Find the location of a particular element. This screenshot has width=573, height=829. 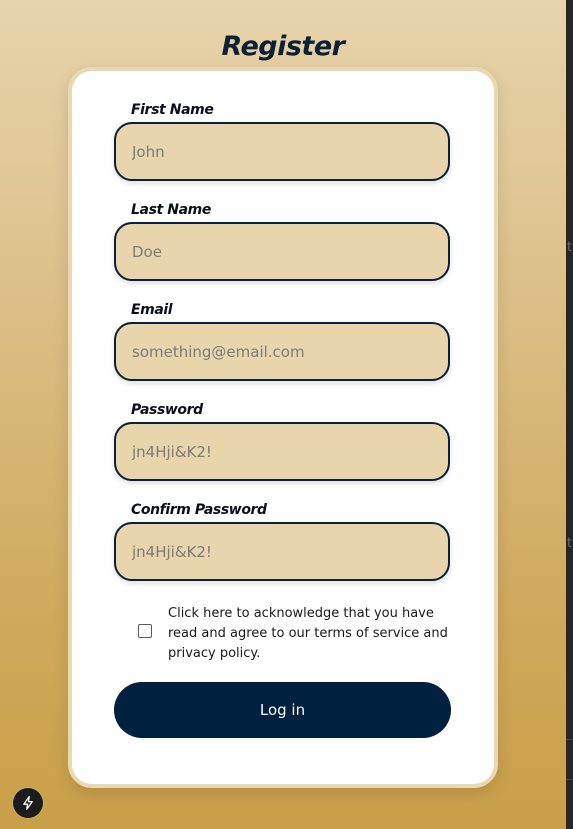

email-label: Email is located at coordinates (152, 310).